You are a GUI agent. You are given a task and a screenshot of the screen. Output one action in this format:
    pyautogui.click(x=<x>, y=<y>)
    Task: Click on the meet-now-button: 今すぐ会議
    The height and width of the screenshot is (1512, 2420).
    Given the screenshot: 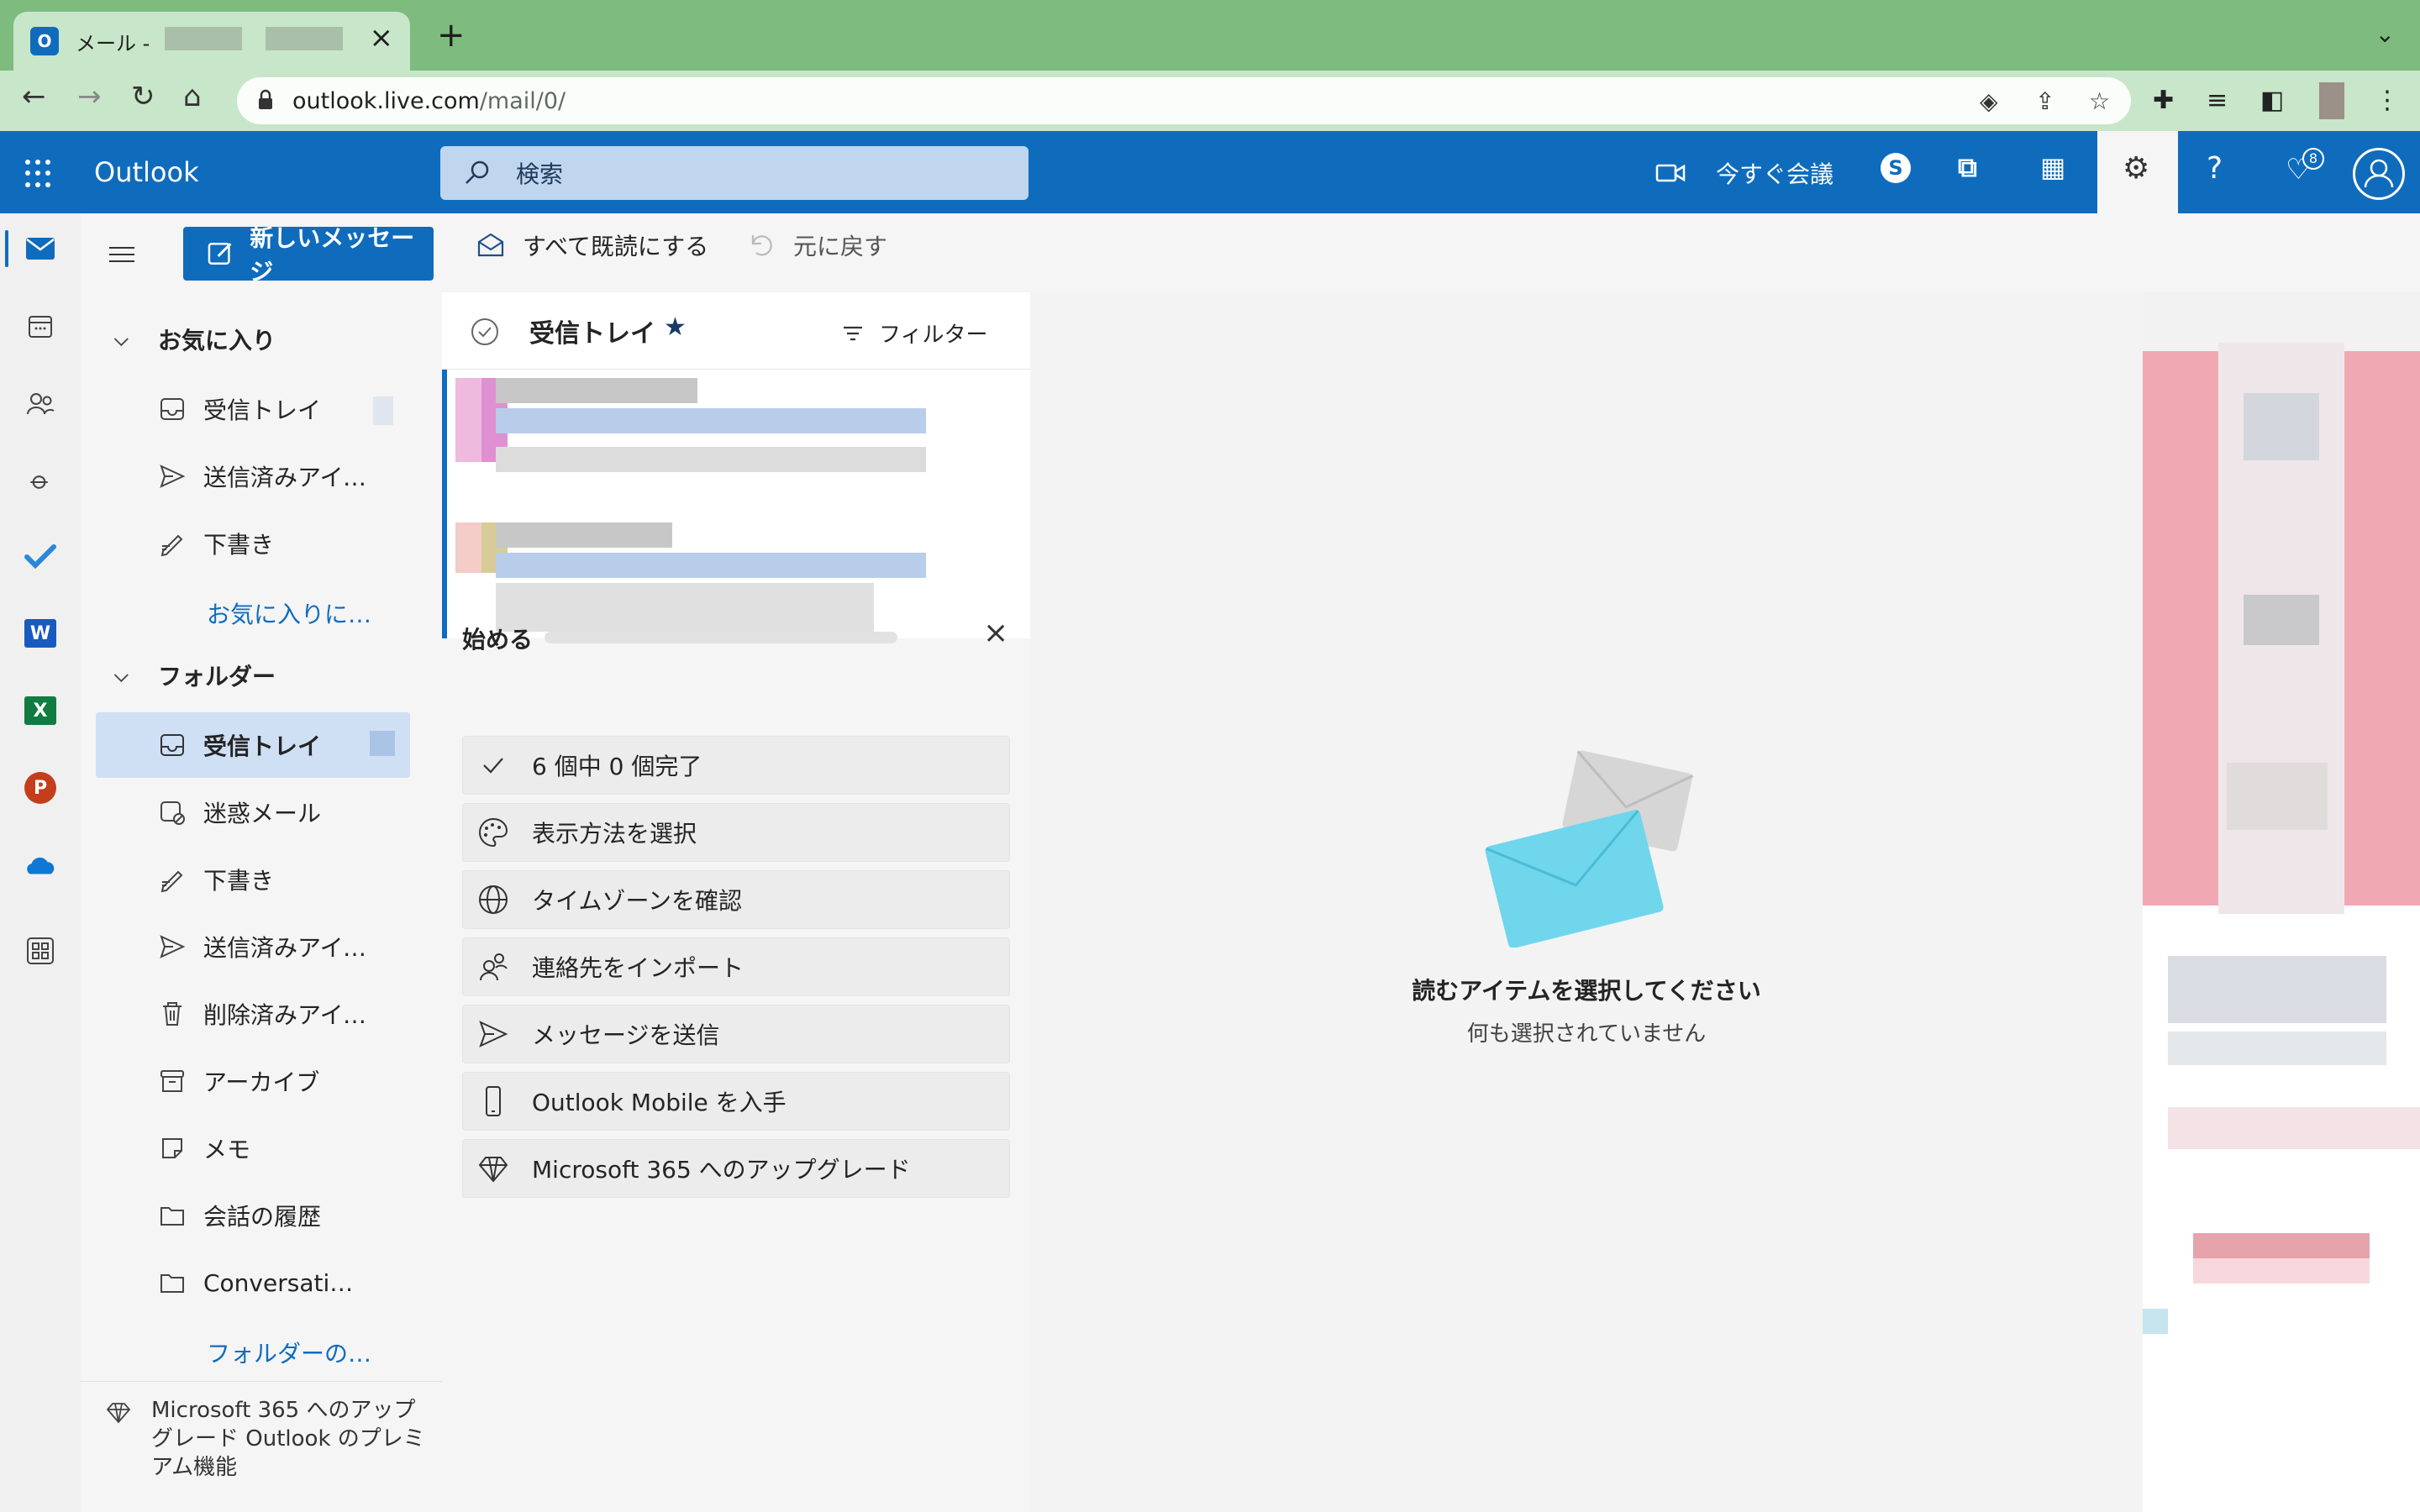 What is the action you would take?
    pyautogui.click(x=1774, y=173)
    